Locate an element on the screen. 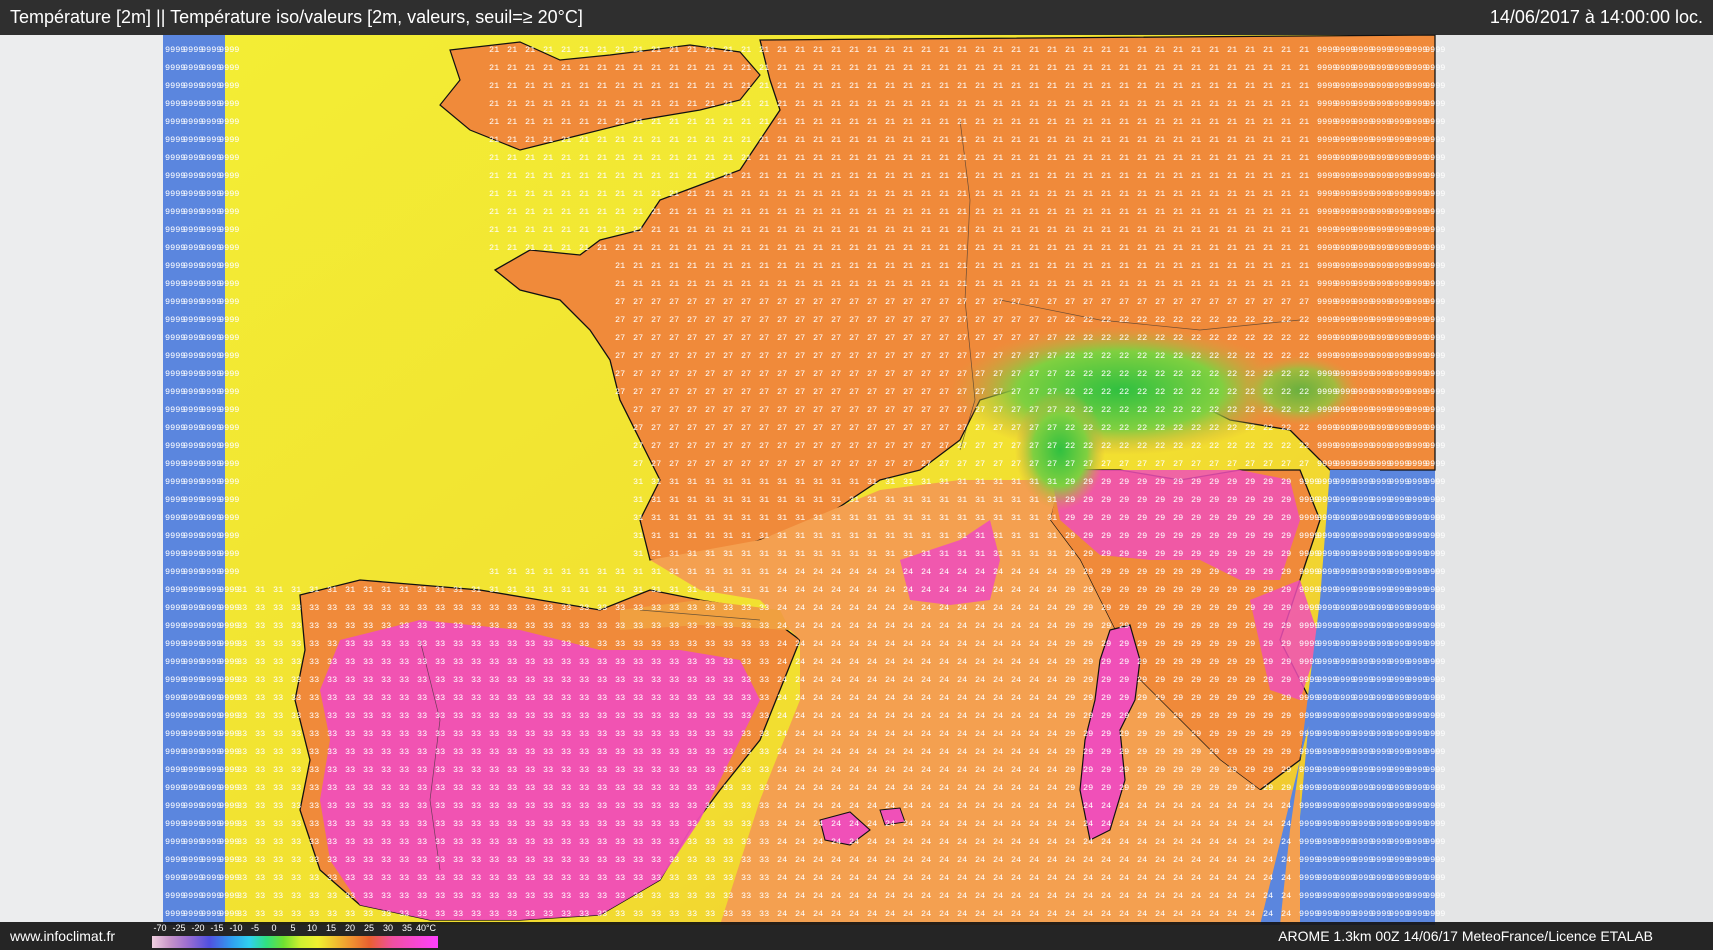 The image size is (1713, 950). legend-tick: 5 is located at coordinates (292, 928).